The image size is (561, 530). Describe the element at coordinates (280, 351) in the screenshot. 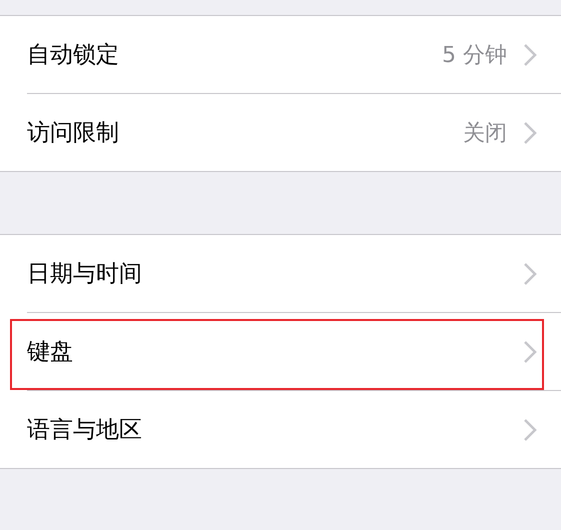

I see `settings-row: 键盘` at that location.